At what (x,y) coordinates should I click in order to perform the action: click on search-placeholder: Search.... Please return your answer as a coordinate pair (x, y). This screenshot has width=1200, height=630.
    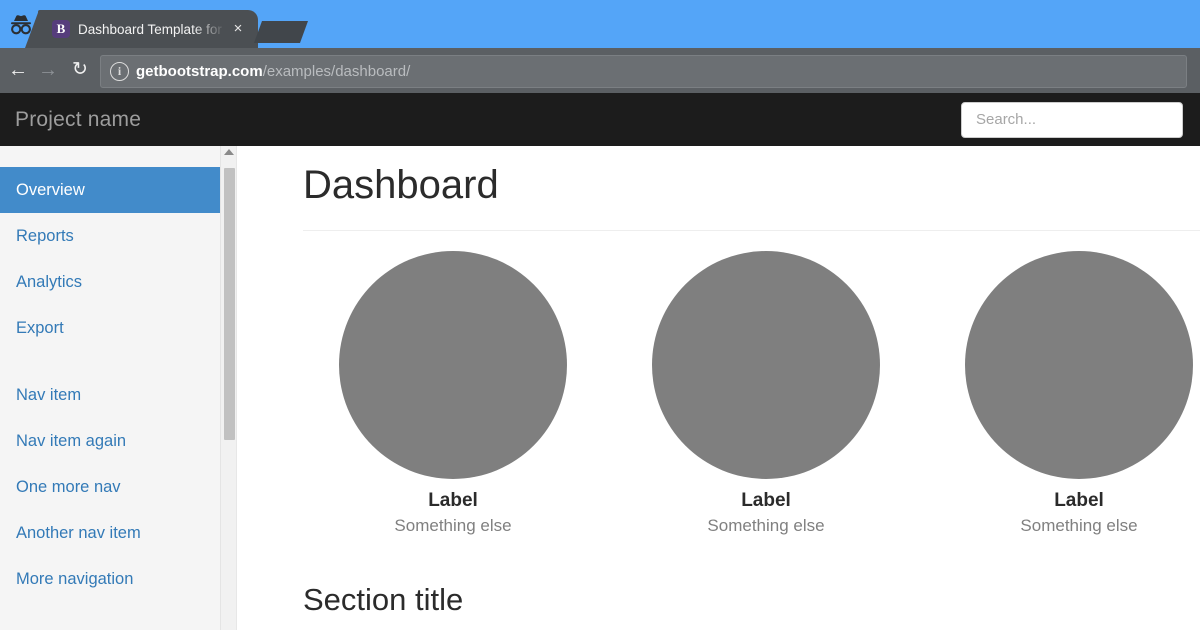
    Looking at the image, I should click on (1006, 119).